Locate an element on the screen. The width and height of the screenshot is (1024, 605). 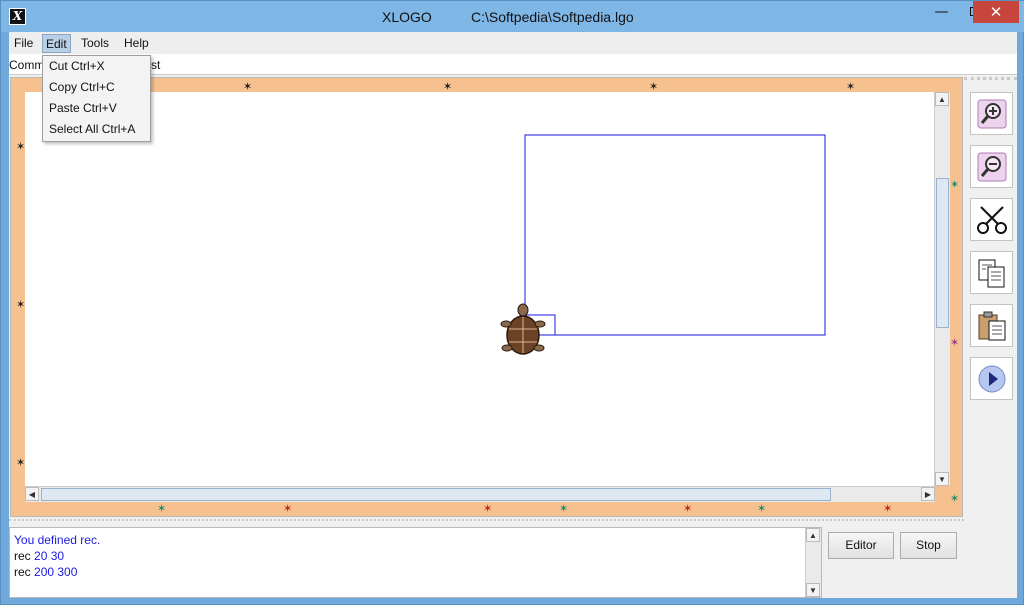
paste-icon is located at coordinates (991, 325).